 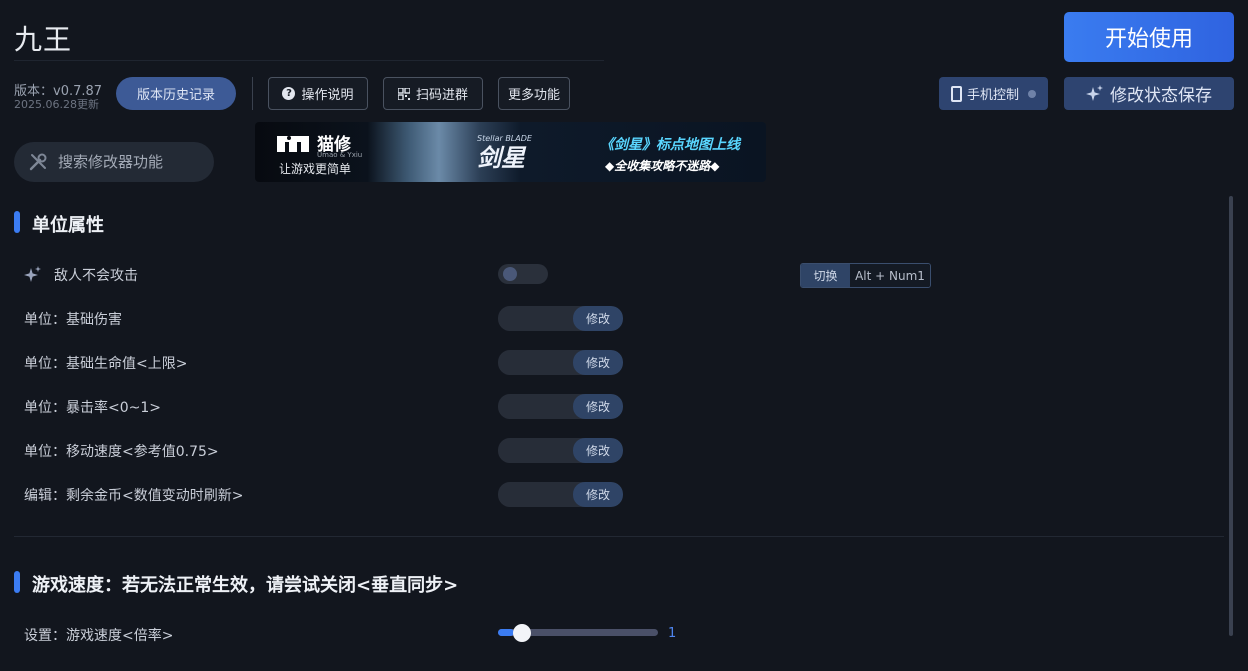 I want to click on search-box, so click(x=114, y=162).